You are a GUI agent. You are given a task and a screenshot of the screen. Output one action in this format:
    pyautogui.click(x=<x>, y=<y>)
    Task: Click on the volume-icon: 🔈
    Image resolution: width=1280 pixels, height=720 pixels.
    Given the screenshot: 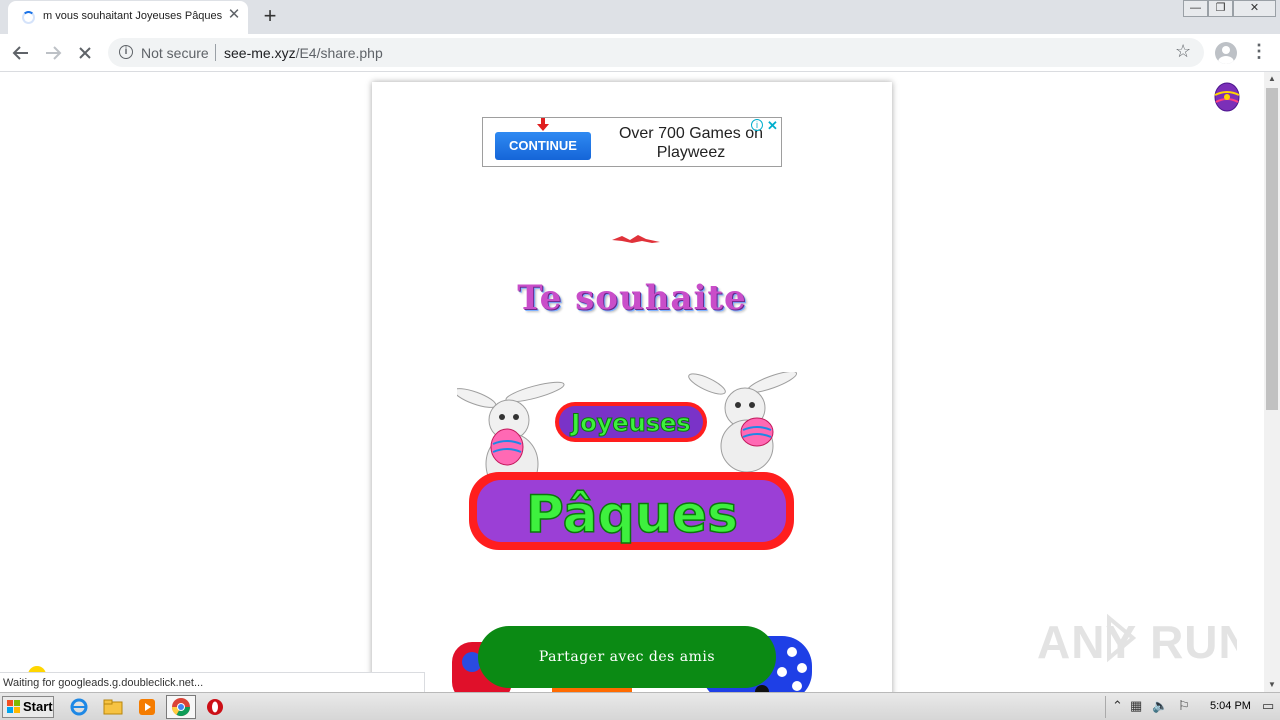 What is the action you would take?
    pyautogui.click(x=1160, y=706)
    